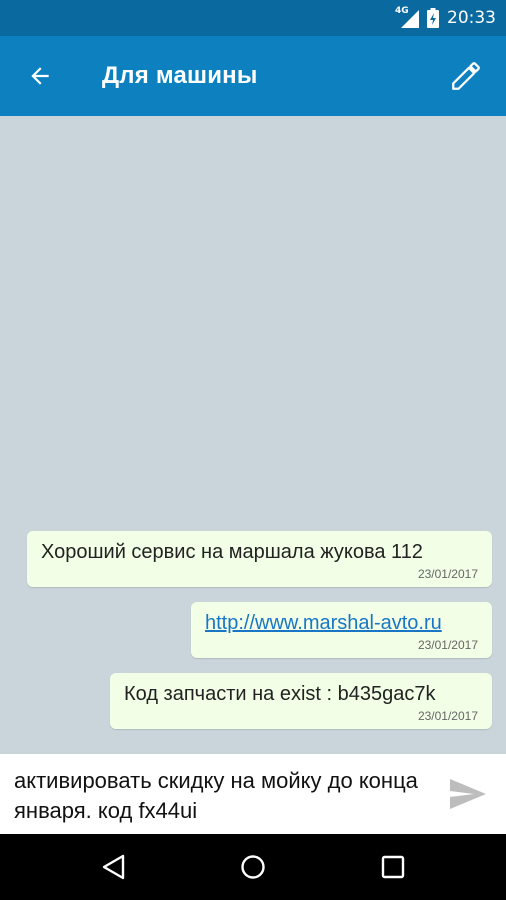 This screenshot has height=900, width=506. I want to click on message-bubble: http://www.marshal-avto.ru 23/01/2017, so click(341, 630).